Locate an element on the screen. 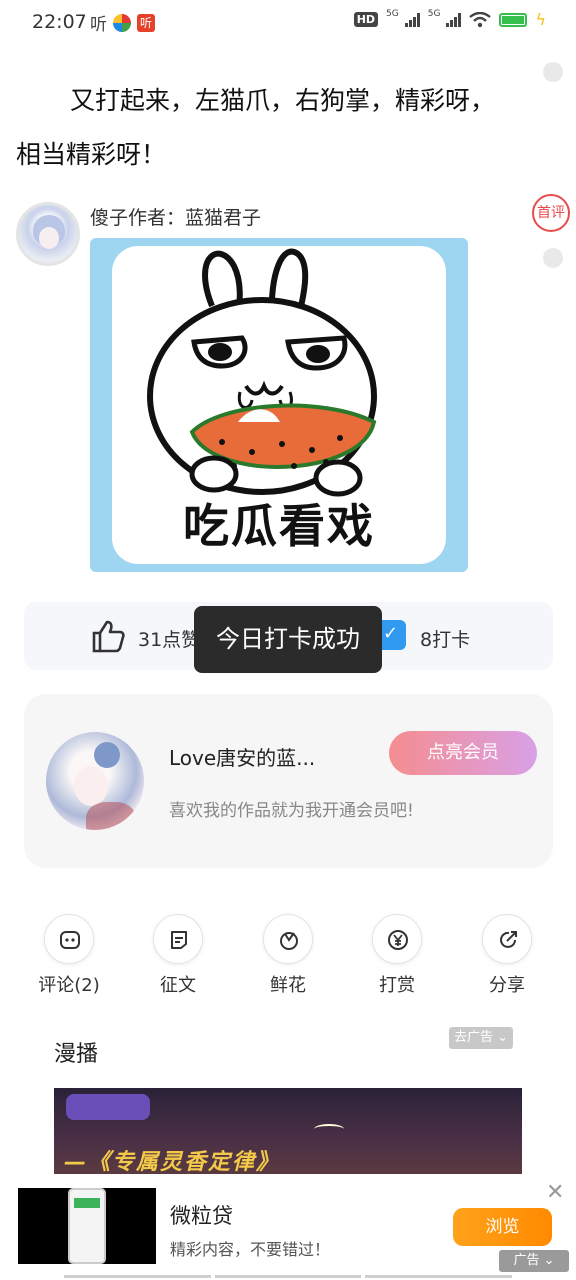 This screenshot has width=576, height=1280. status-notifications: 听 听 is located at coordinates (122, 22).